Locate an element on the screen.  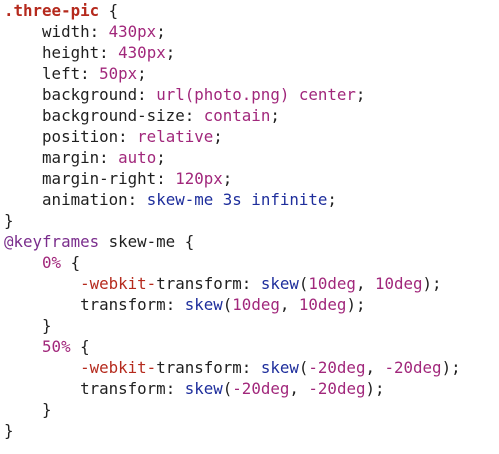
code-line: left: 50px; is located at coordinates (251, 73).